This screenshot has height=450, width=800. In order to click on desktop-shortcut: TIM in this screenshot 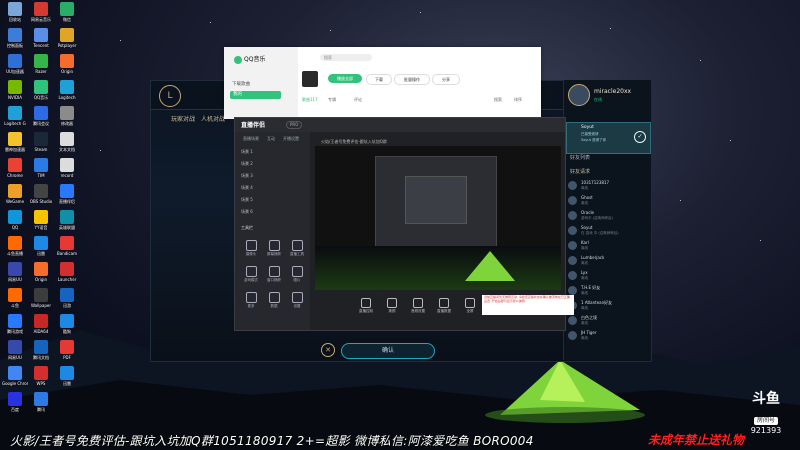, I will do `click(41, 168)`.